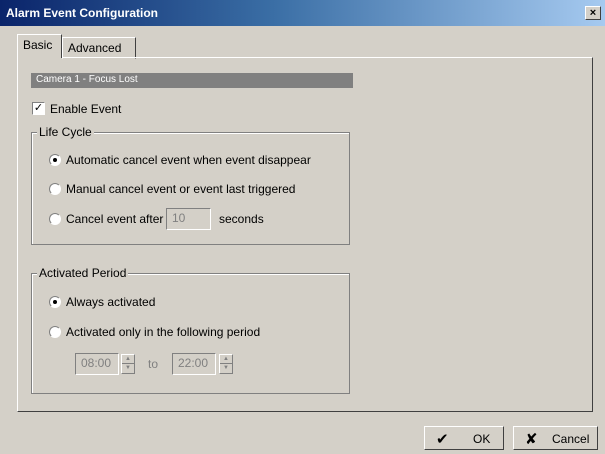 The width and height of the screenshot is (605, 454). I want to click on cancel-after-label: Cancel event after, so click(114, 219).